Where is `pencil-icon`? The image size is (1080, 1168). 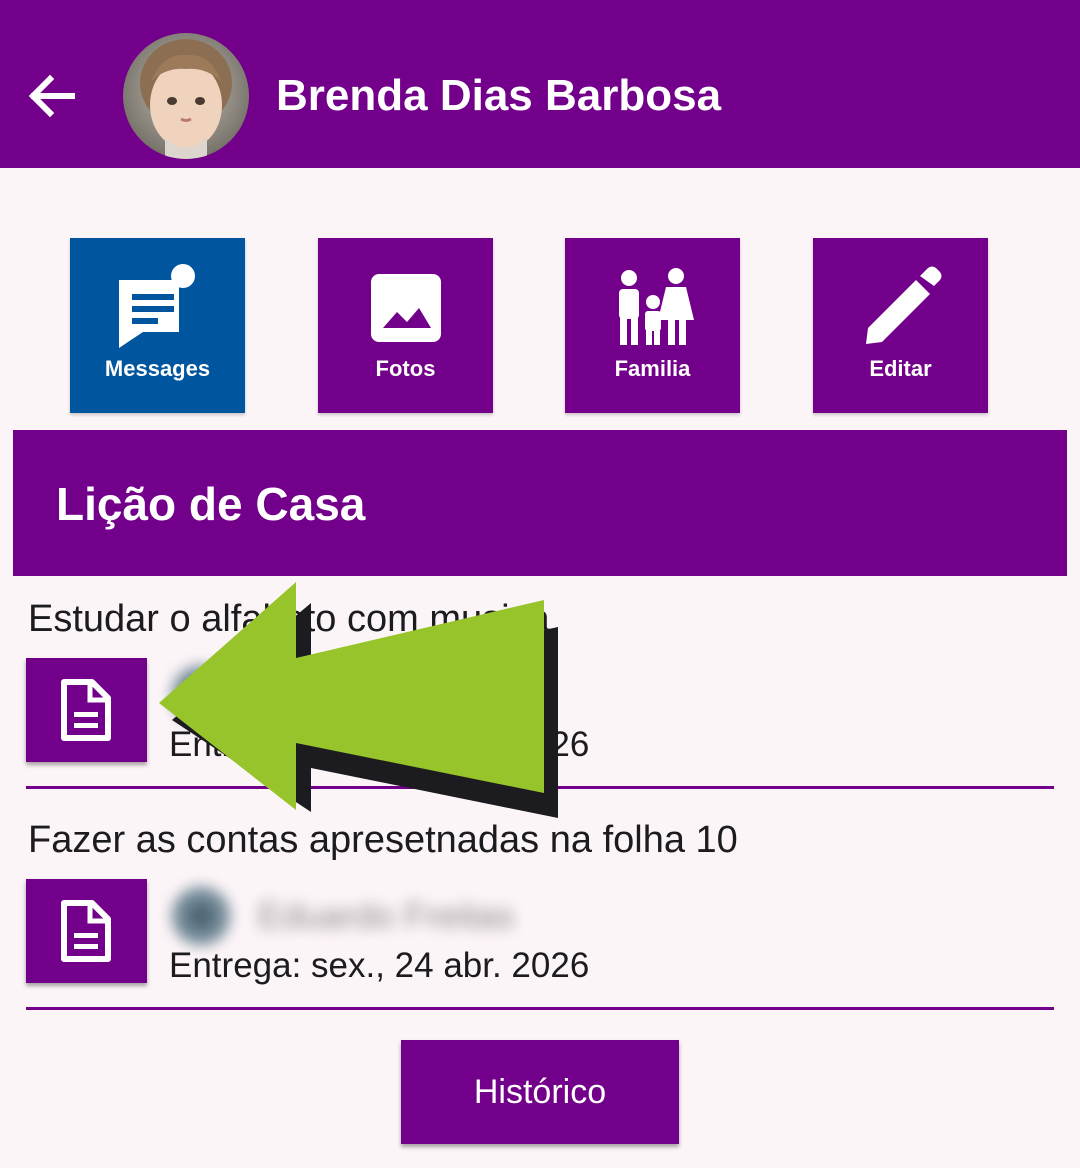
pencil-icon is located at coordinates (904, 305).